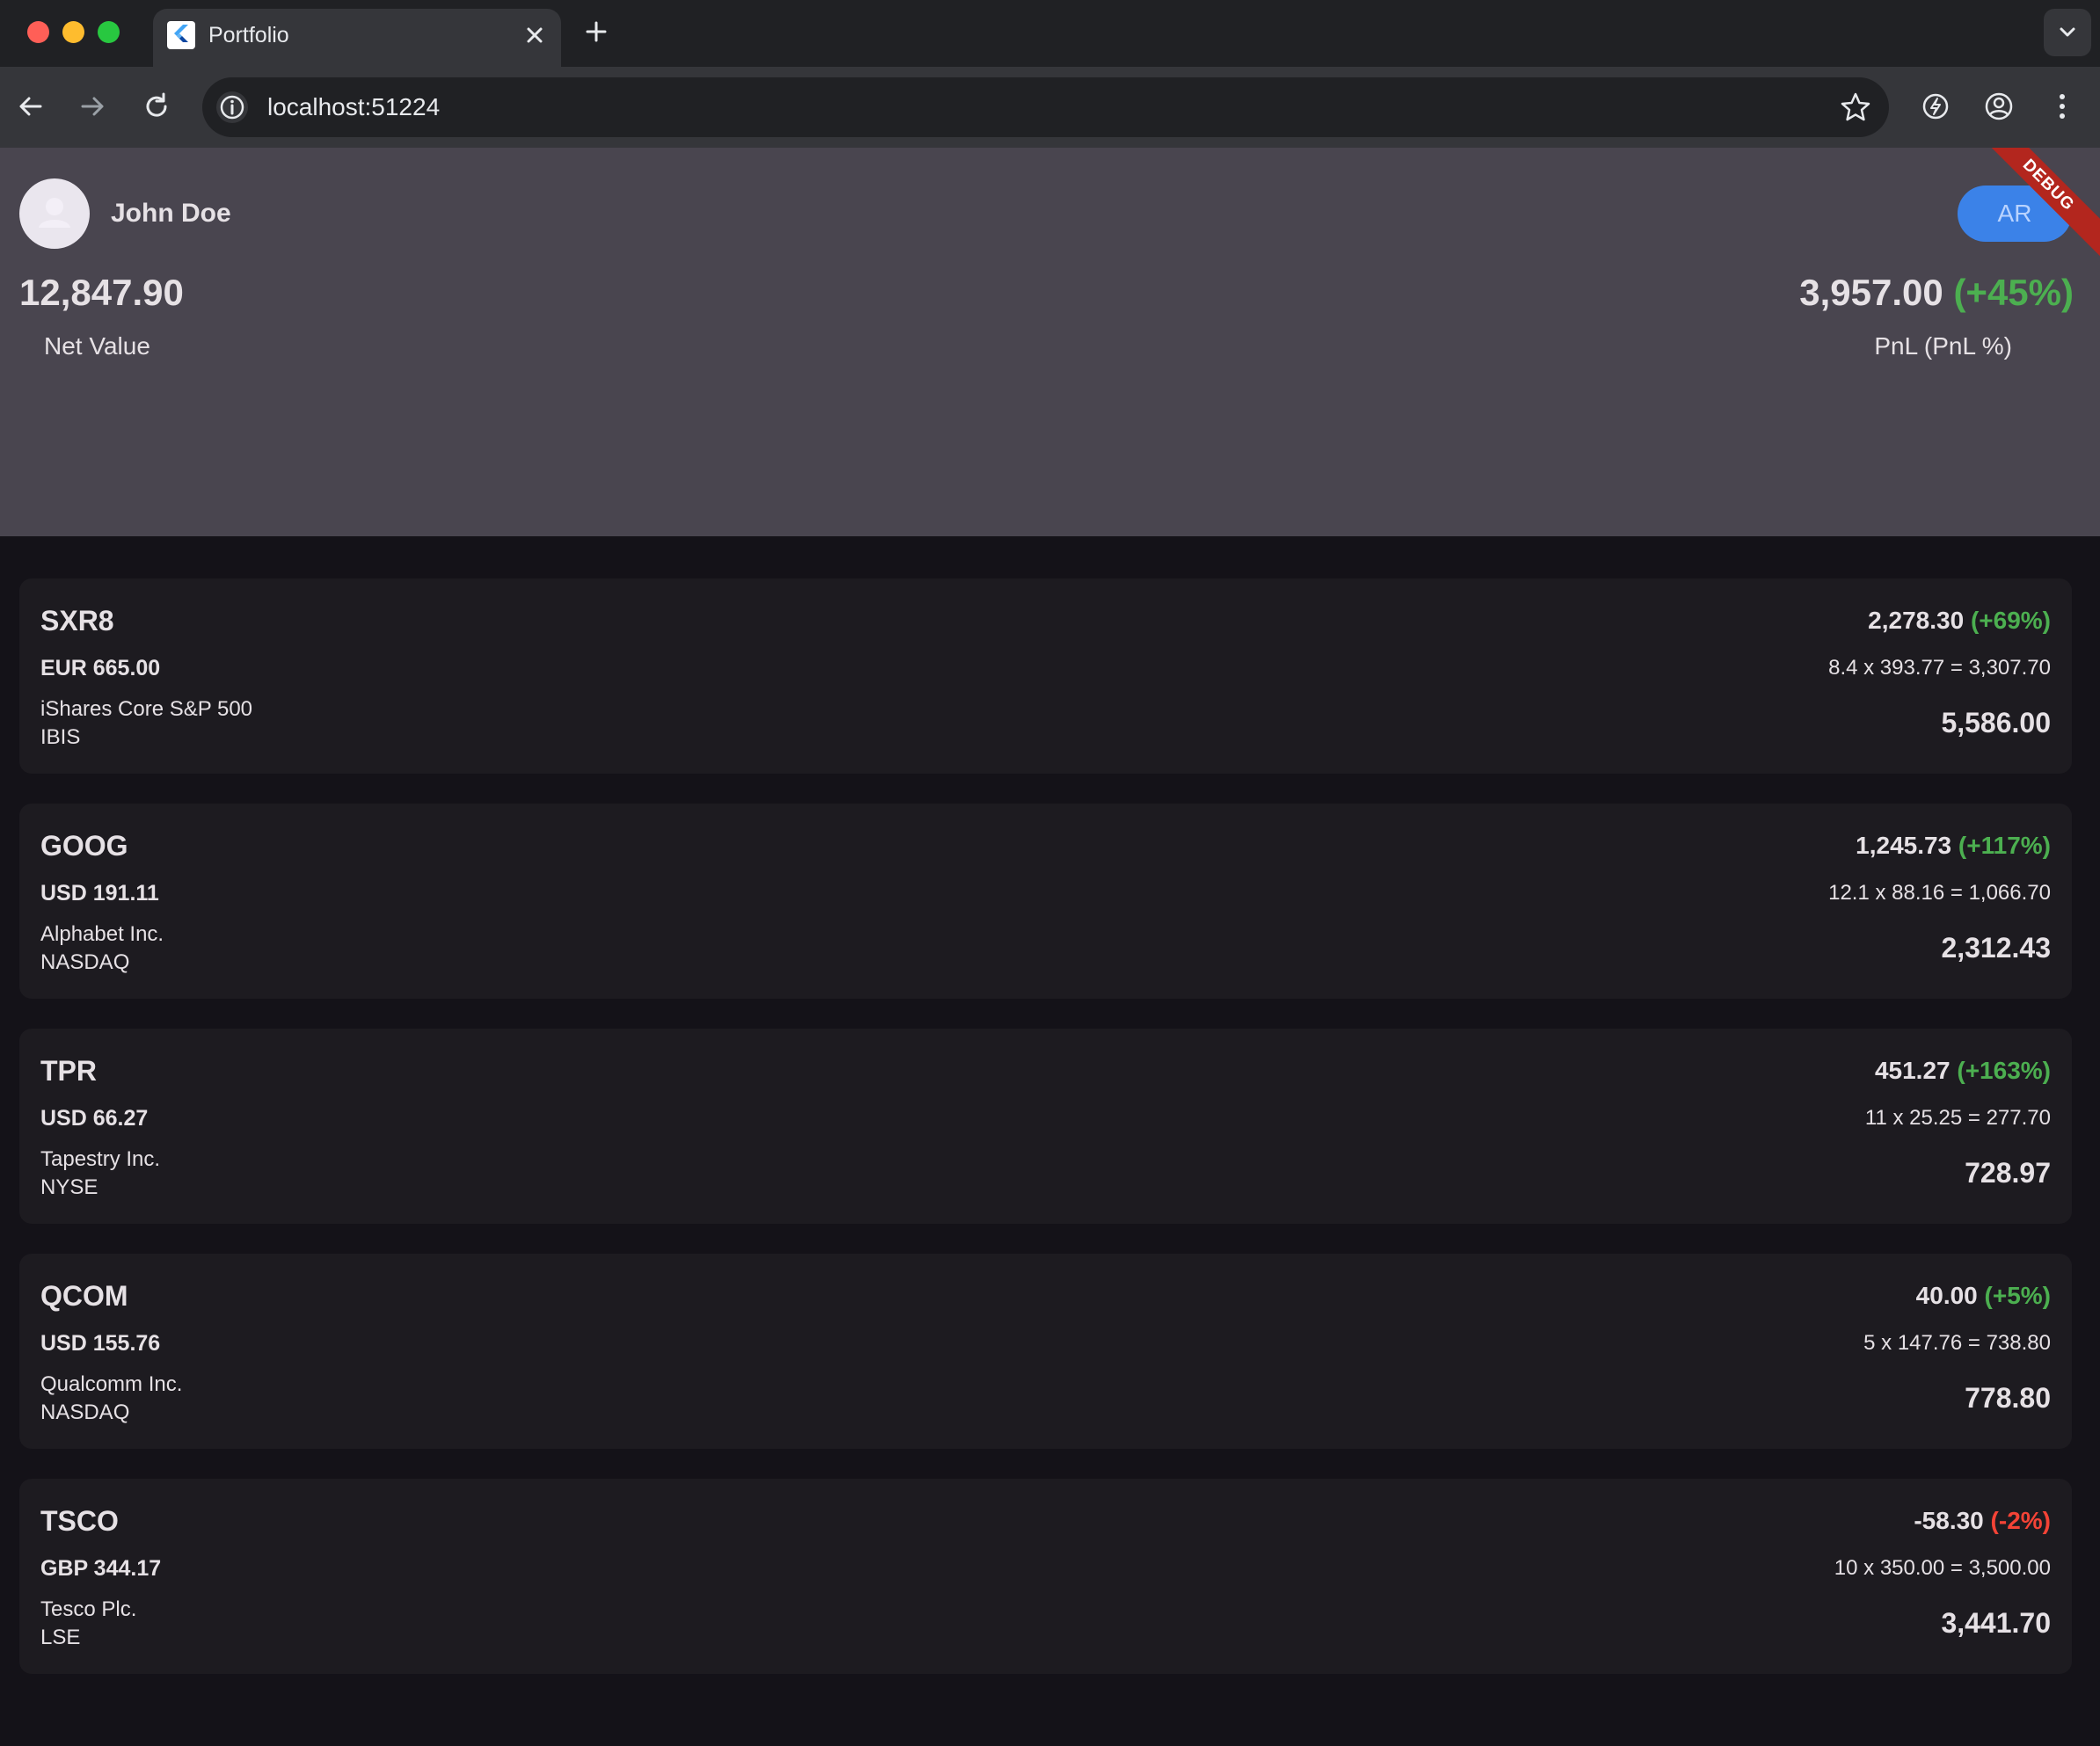 This screenshot has height=1746, width=2100. I want to click on window-minimize-button, so click(73, 32).